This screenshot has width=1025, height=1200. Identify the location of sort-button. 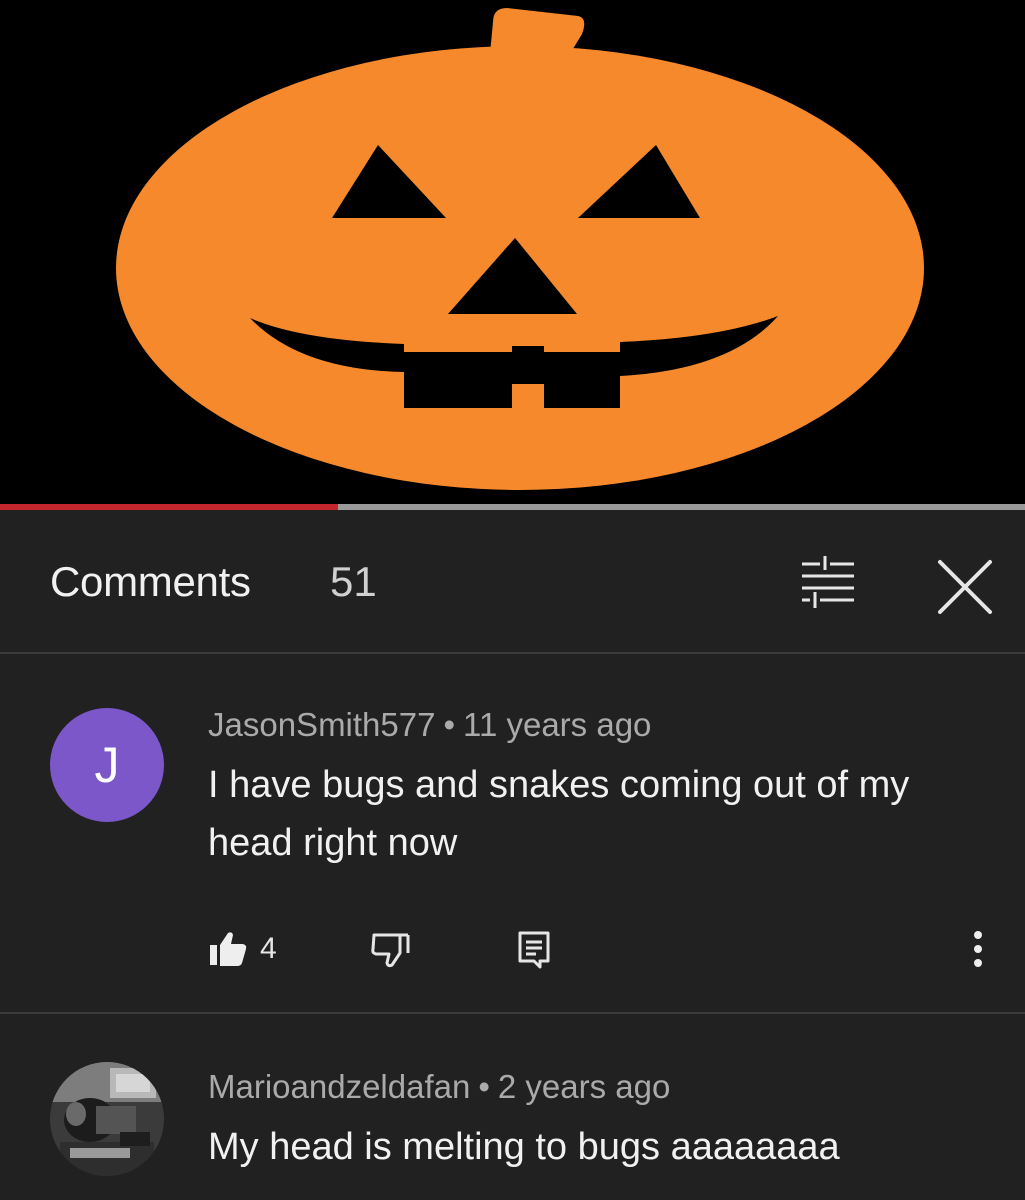
(828, 583).